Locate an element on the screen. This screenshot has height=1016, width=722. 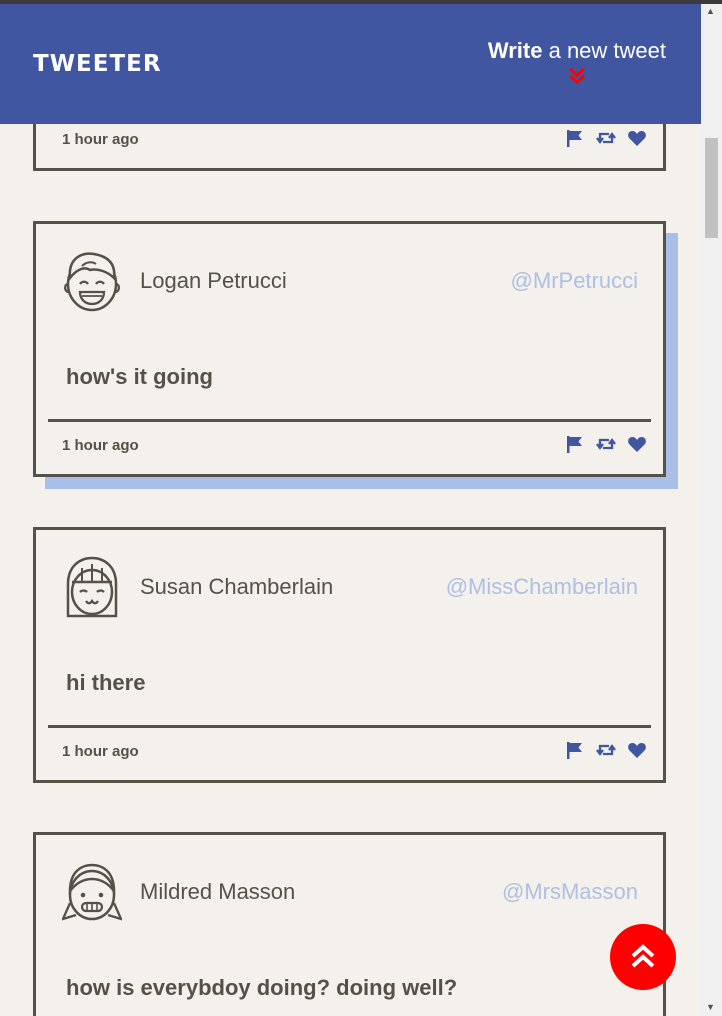
scroll-thumb is located at coordinates (711, 188).